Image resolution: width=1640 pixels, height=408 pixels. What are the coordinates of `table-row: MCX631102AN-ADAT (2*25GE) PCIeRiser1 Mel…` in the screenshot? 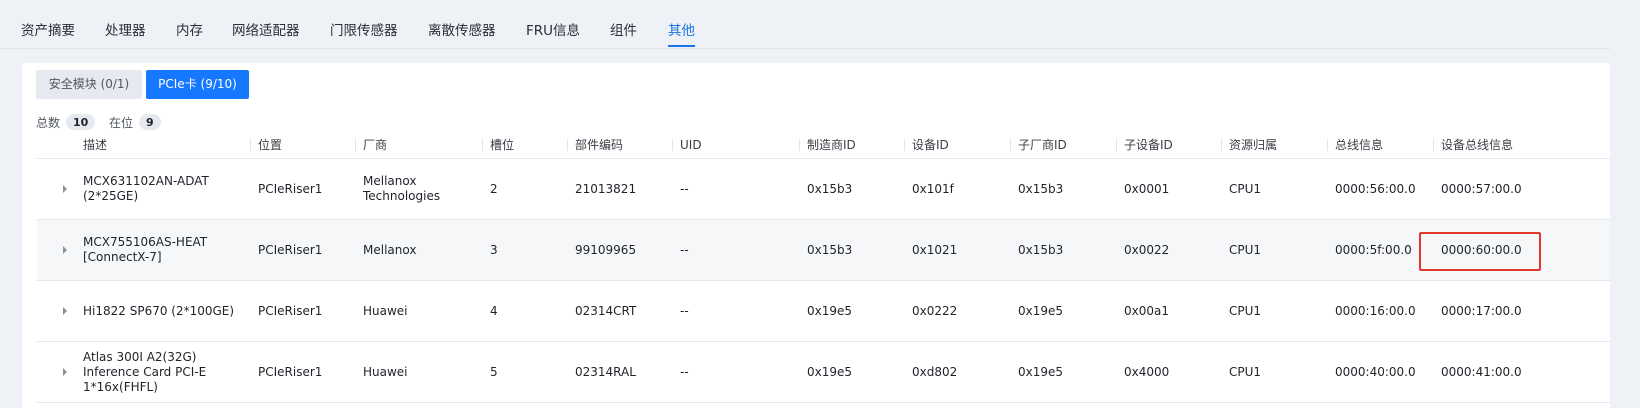 It's located at (823, 189).